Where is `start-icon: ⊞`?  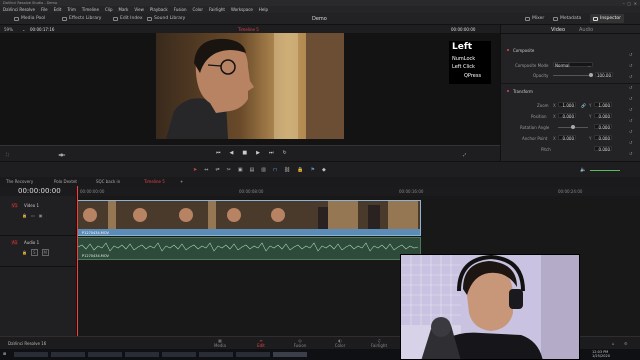 start-icon: ⊞ is located at coordinates (4, 353).